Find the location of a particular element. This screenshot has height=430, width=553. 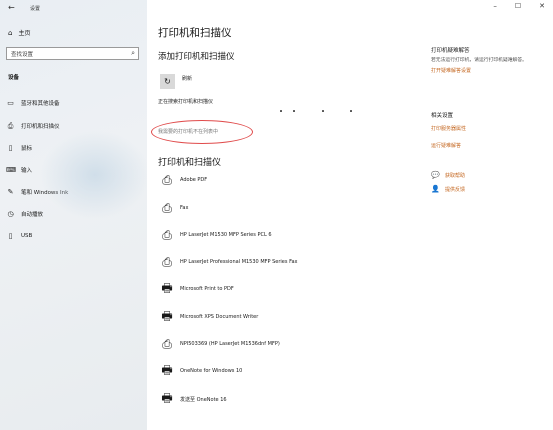

printer-name: NPI503369 (HP LaserJet M1536dnf MFP) is located at coordinates (230, 344).